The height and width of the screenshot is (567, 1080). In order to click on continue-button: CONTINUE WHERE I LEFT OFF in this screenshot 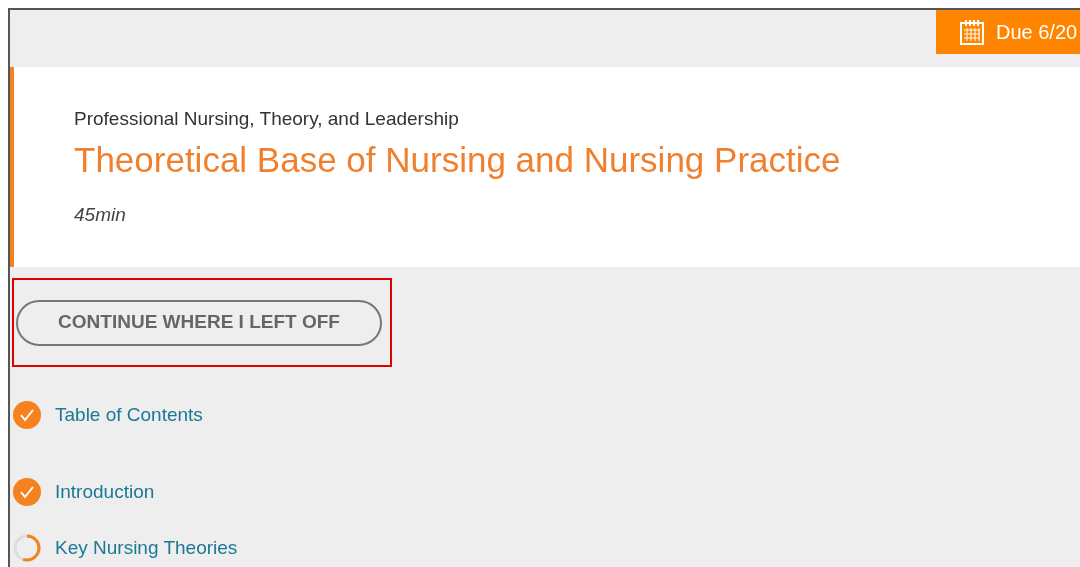, I will do `click(199, 322)`.